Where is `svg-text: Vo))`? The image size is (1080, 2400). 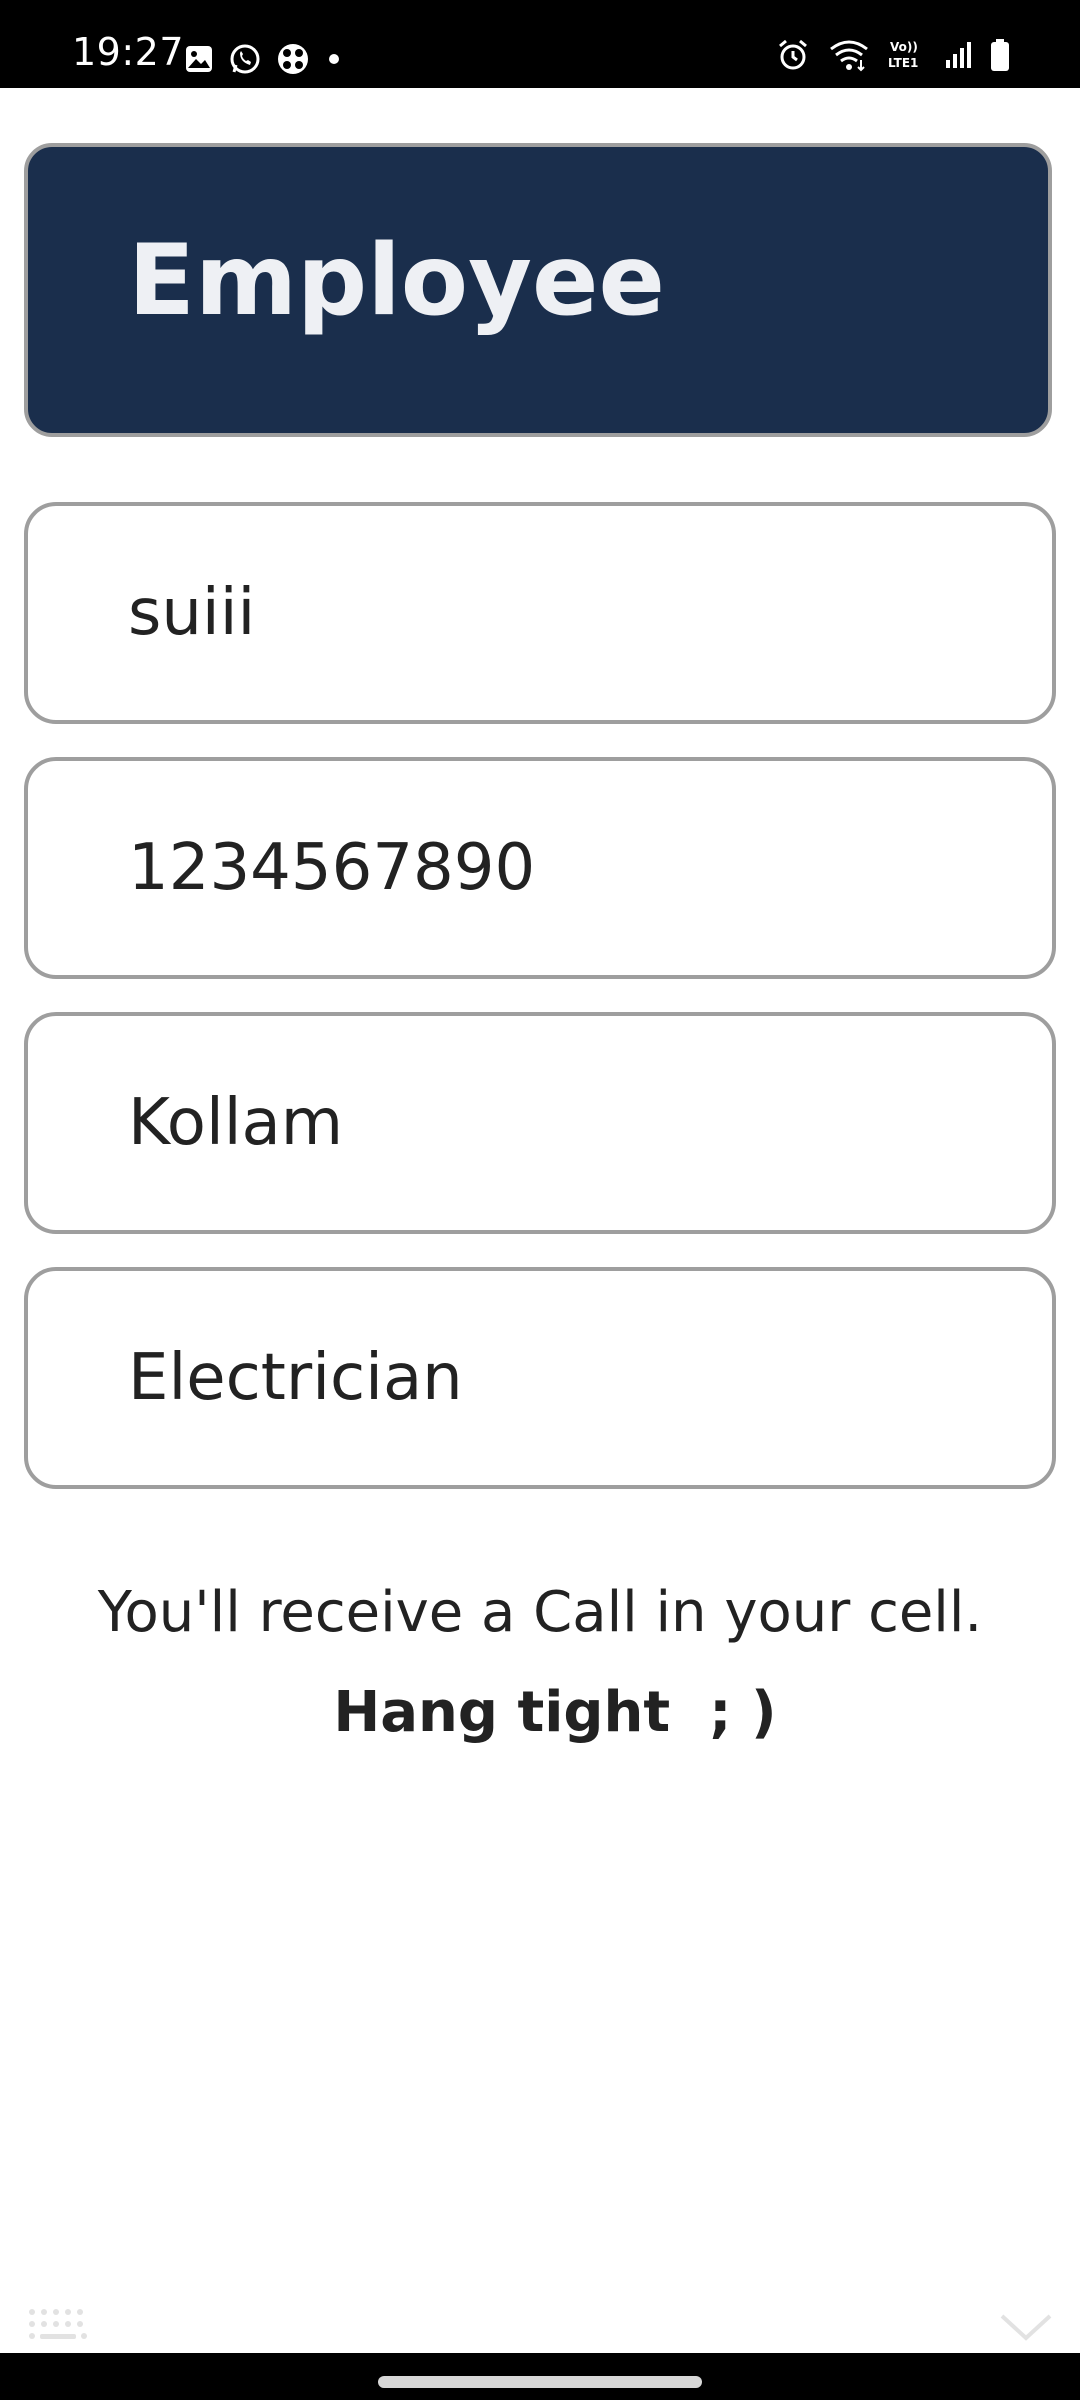
svg-text: Vo)) is located at coordinates (904, 47).